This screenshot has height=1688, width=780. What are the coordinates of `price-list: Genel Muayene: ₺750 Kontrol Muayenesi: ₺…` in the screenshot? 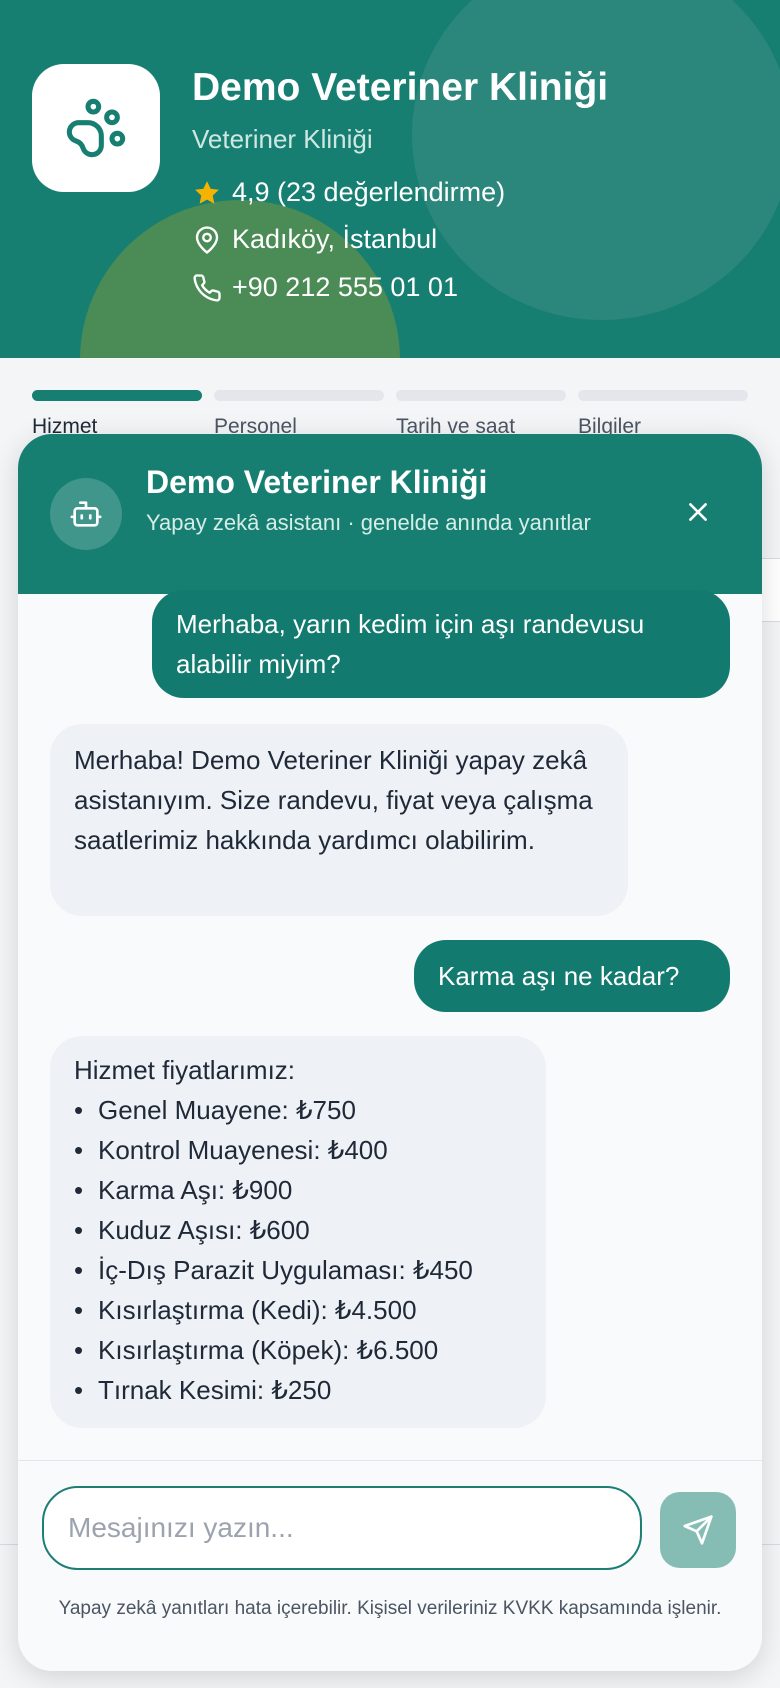 It's located at (298, 1250).